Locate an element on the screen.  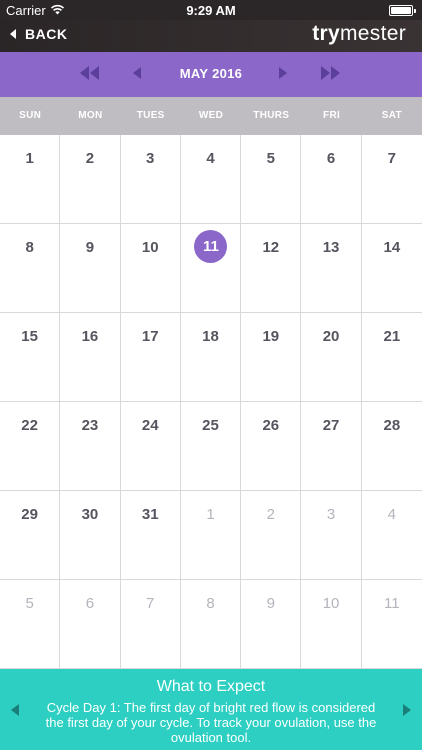
day-number: 6 is located at coordinates (90, 603).